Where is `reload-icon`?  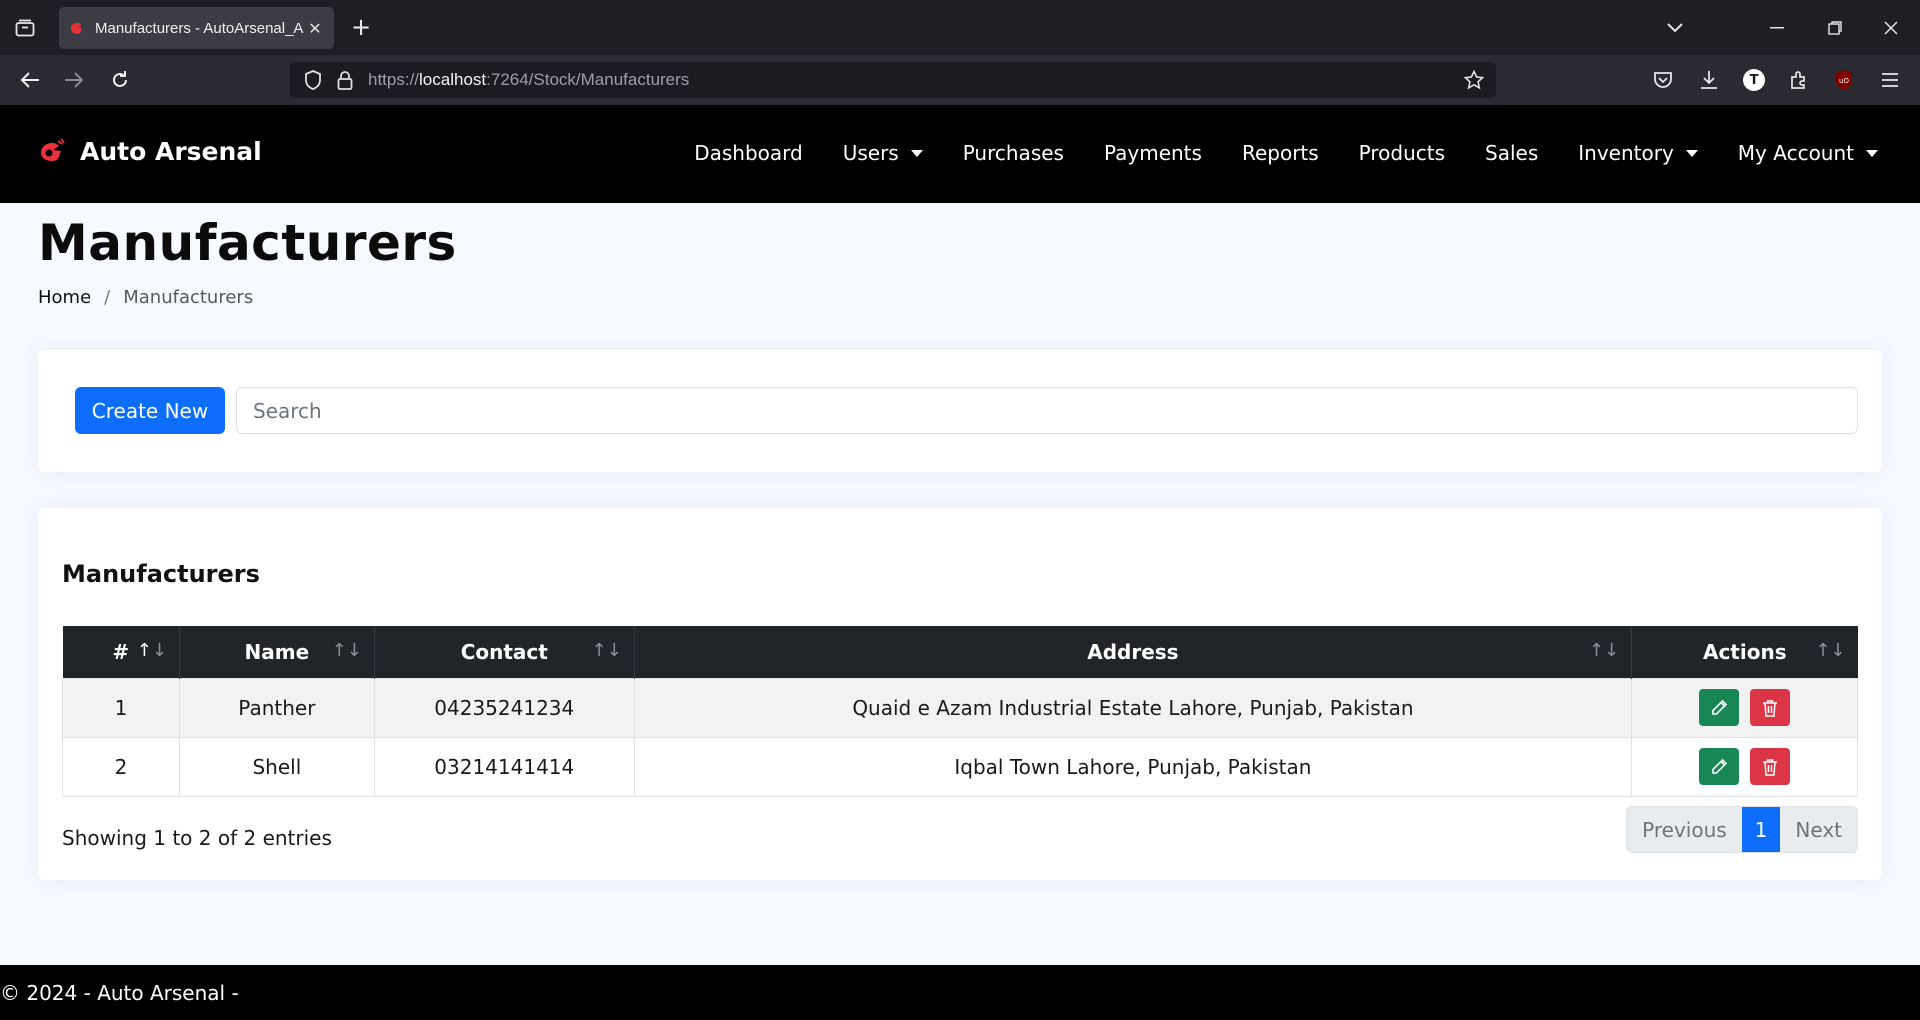
reload-icon is located at coordinates (120, 80).